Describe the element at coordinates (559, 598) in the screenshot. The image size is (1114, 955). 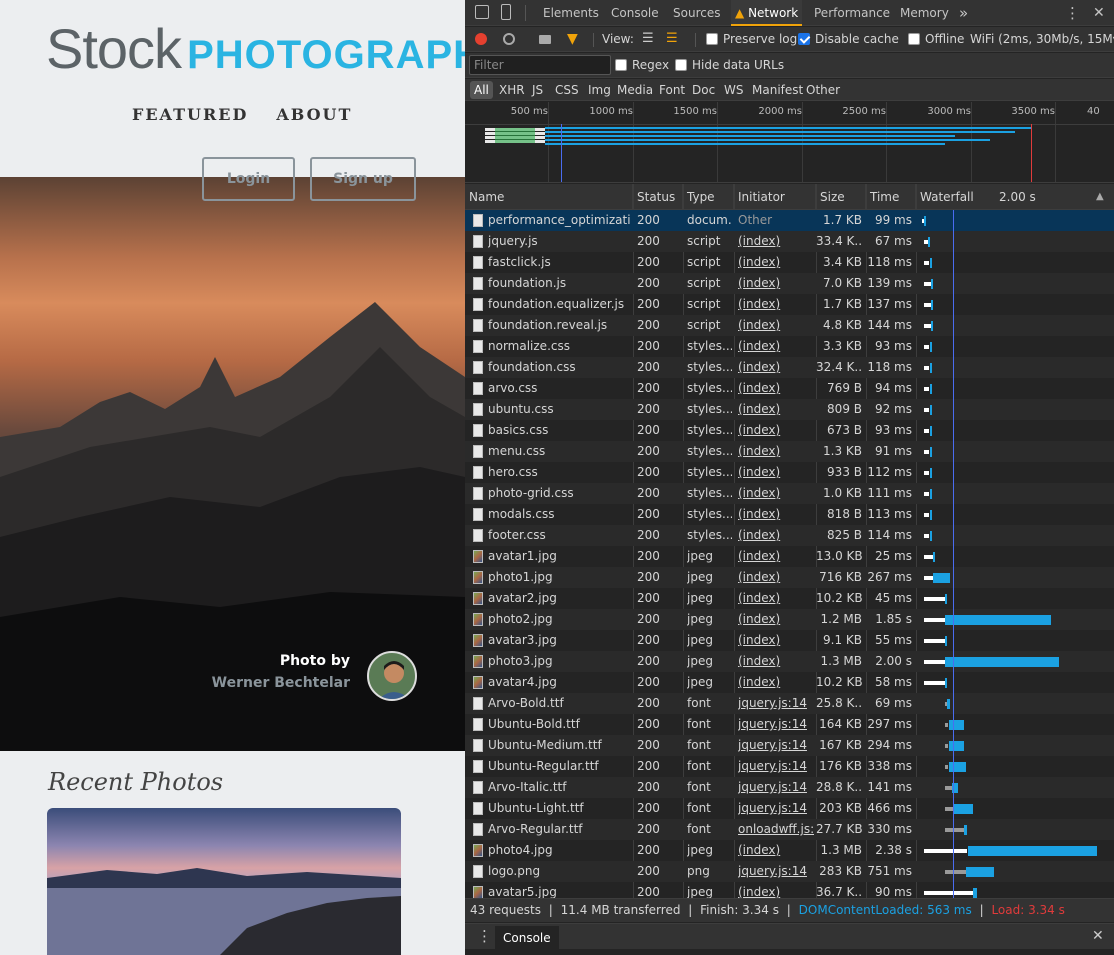
I see `request-name: avatar2.jpg` at that location.